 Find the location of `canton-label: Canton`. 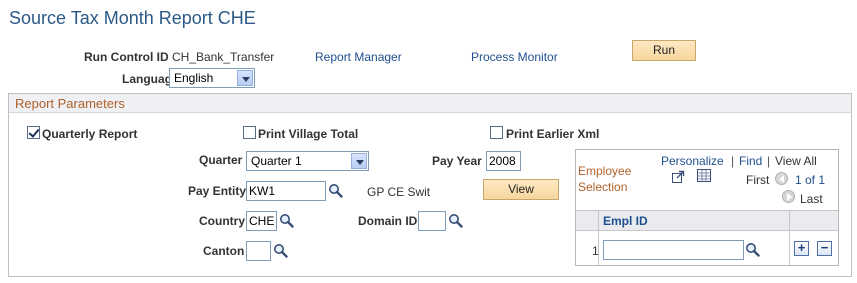

canton-label: Canton is located at coordinates (224, 251).